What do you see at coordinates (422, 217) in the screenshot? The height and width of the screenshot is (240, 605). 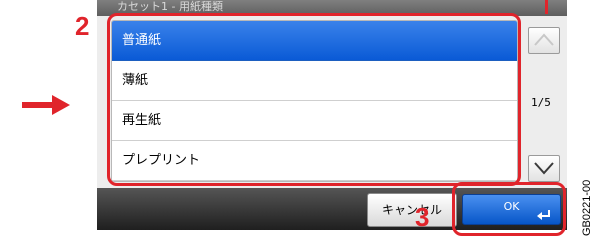 I see `step-callout-3: 3` at bounding box center [422, 217].